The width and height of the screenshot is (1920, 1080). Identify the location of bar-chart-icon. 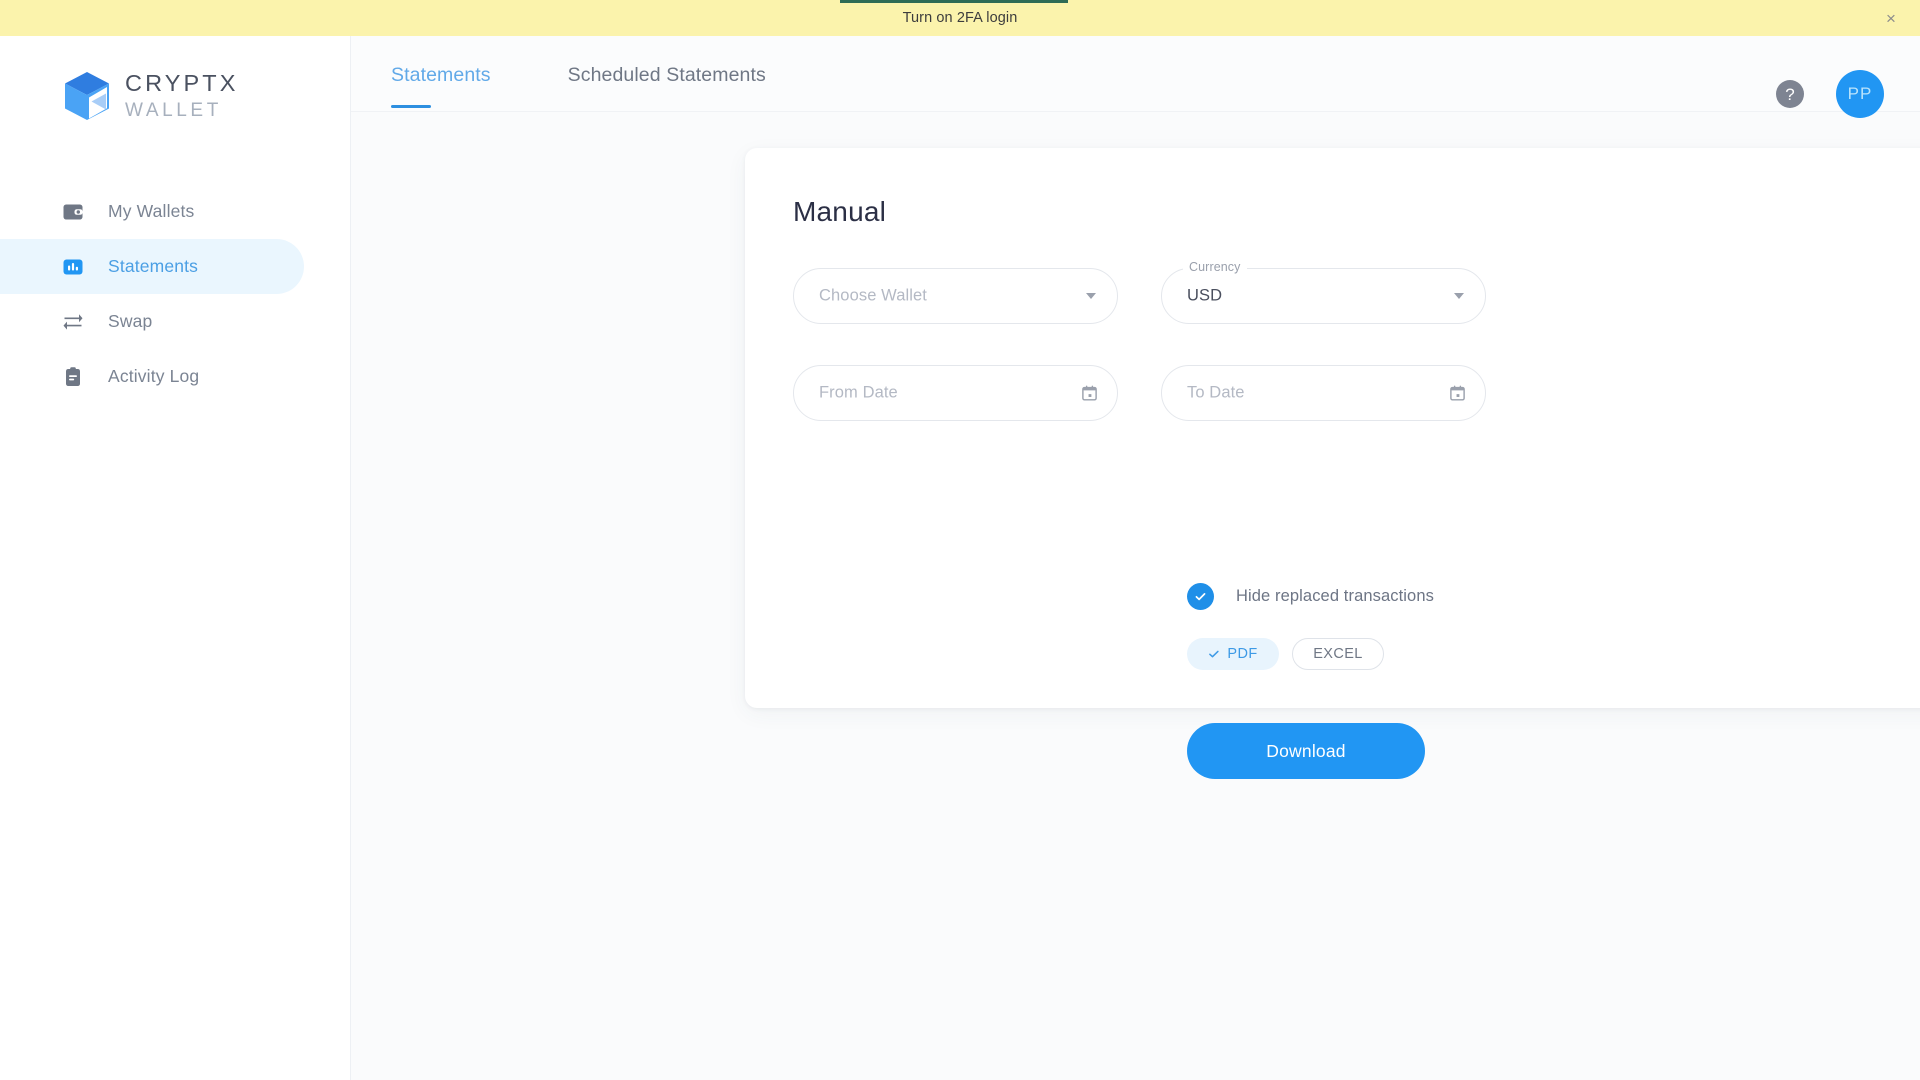
(73, 267).